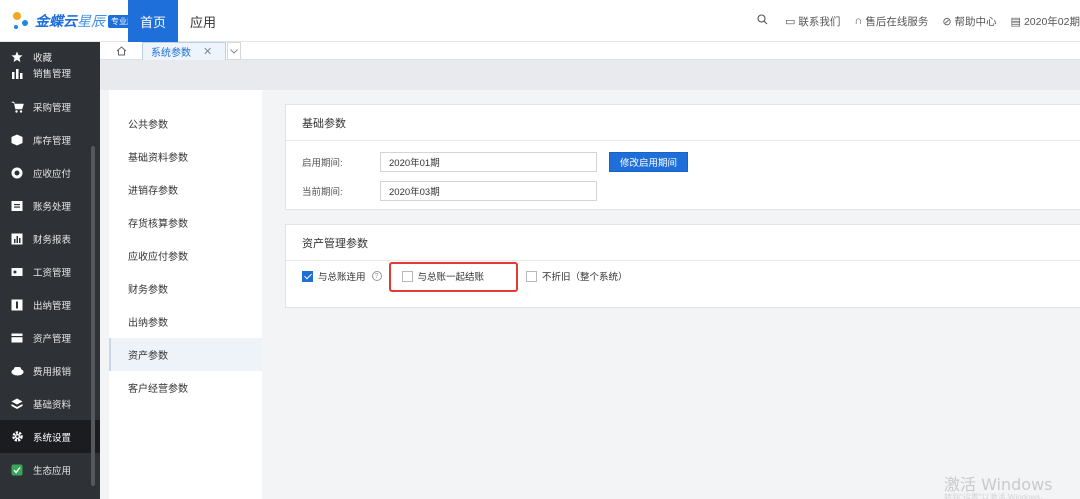 The height and width of the screenshot is (499, 1080). I want to click on chevron-down-icon, so click(234, 51).